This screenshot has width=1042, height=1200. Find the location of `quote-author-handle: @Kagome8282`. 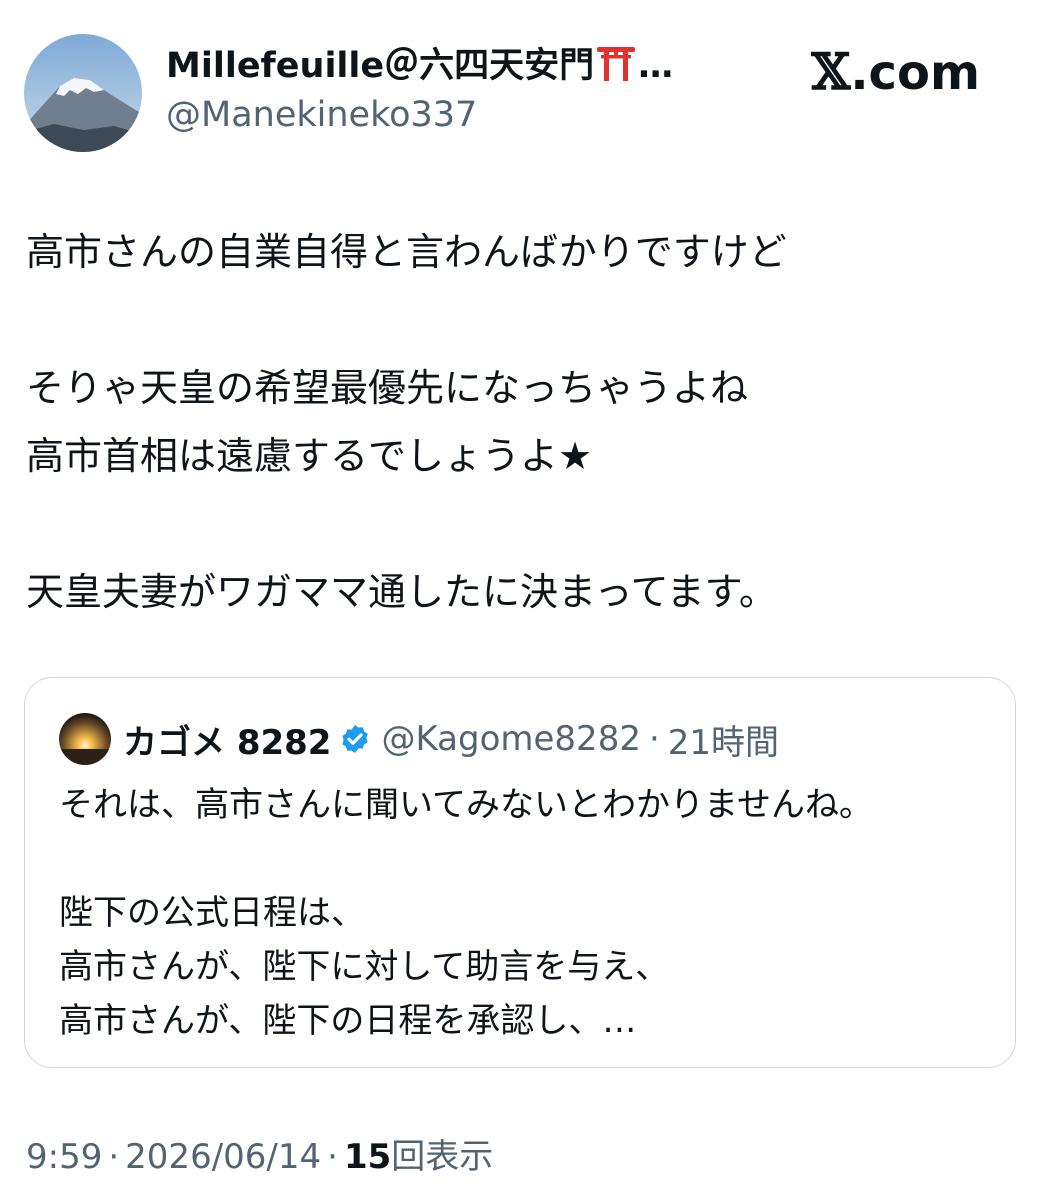

quote-author-handle: @Kagome8282 is located at coordinates (510, 739).